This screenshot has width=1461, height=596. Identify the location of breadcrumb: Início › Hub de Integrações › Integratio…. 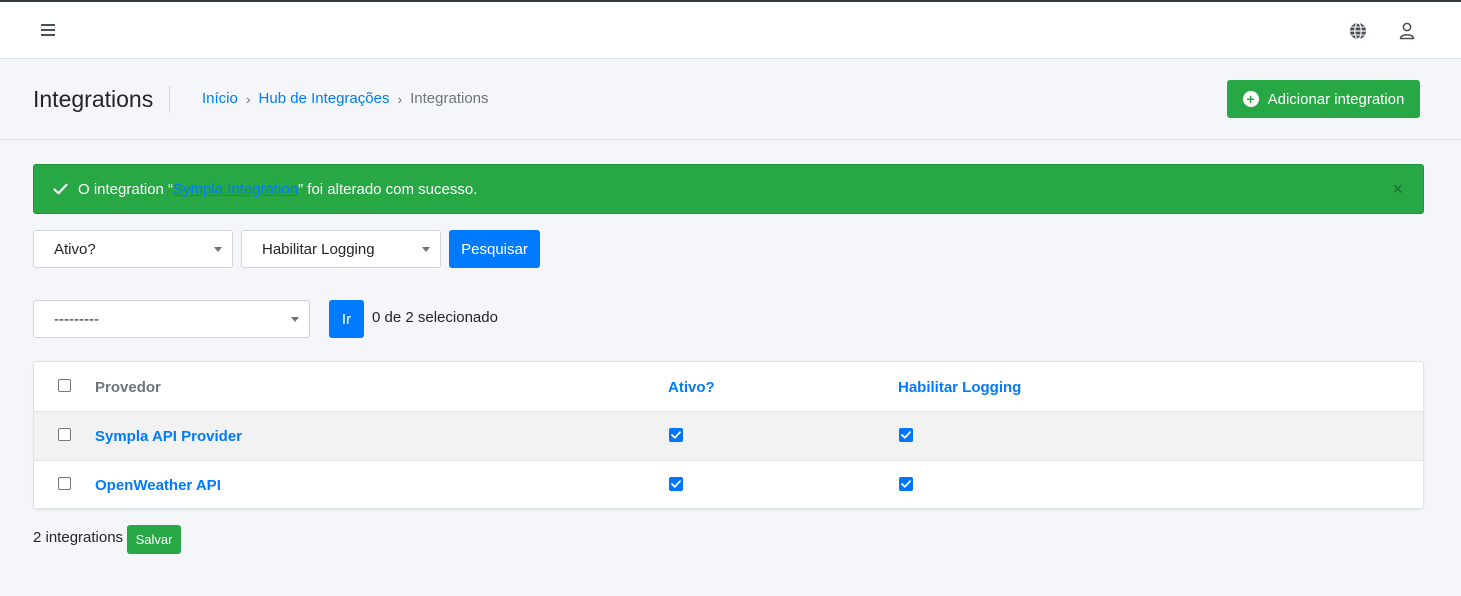
(345, 98).